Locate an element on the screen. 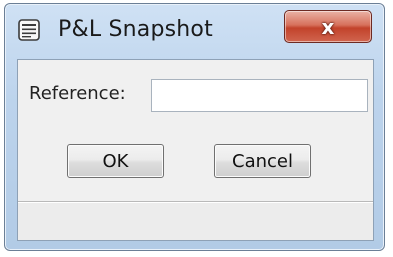 The width and height of the screenshot is (393, 257). close-button: x is located at coordinates (328, 26).